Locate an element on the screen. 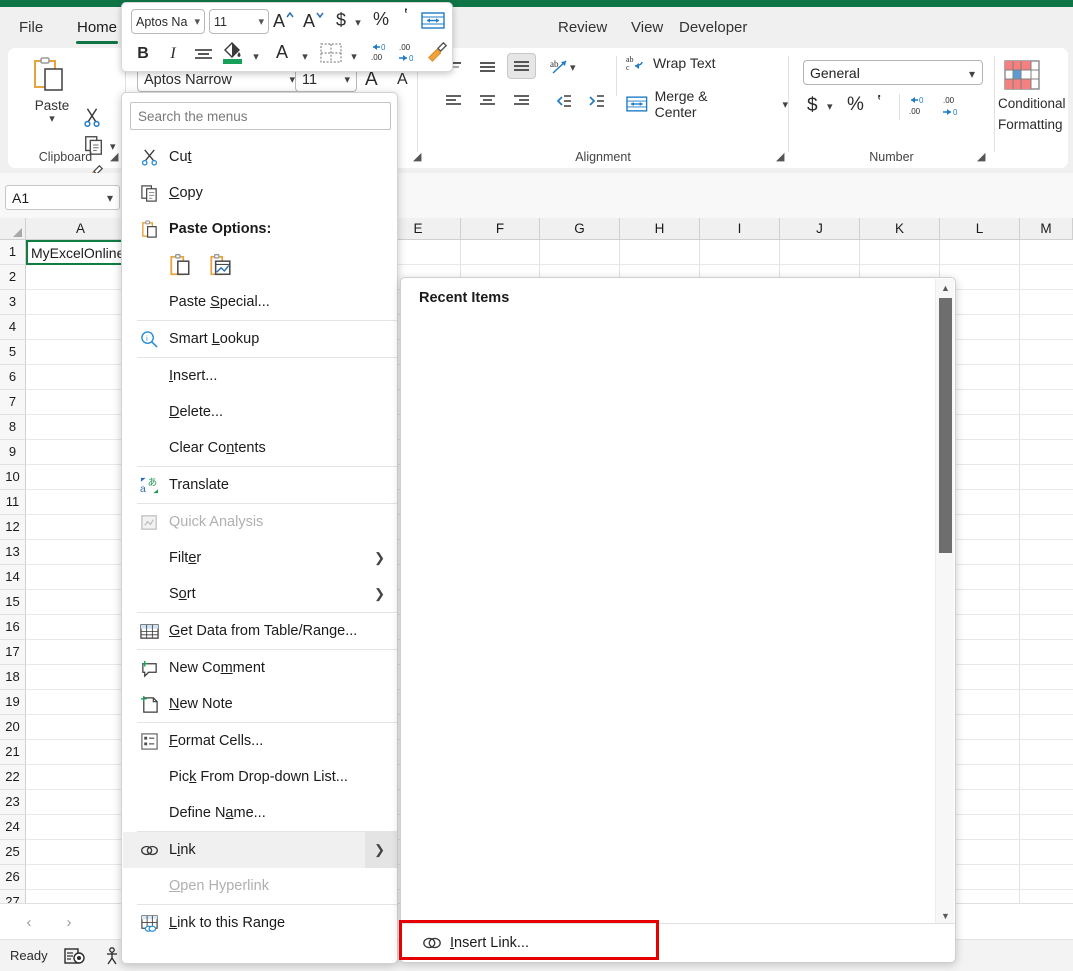  col-header-G: G is located at coordinates (580, 229).